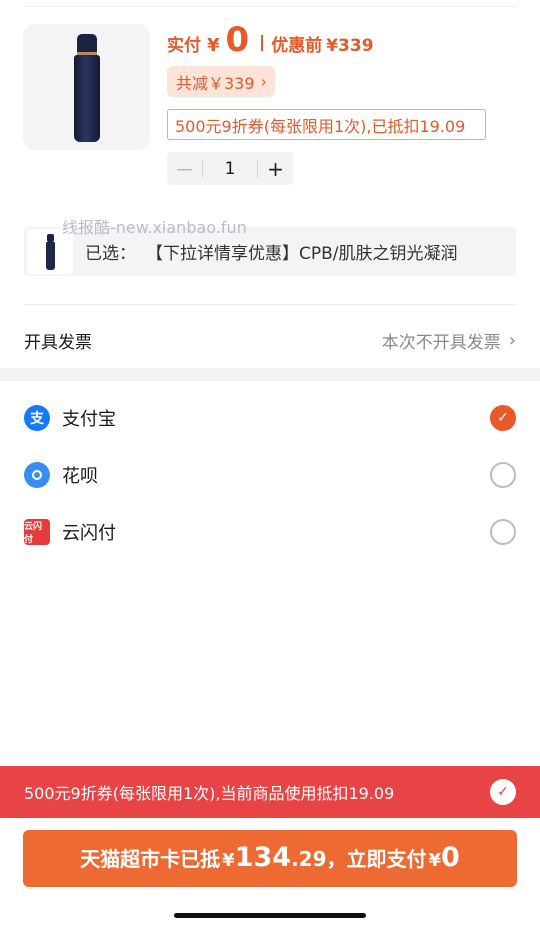  I want to click on paid-currency: ¥, so click(213, 45).